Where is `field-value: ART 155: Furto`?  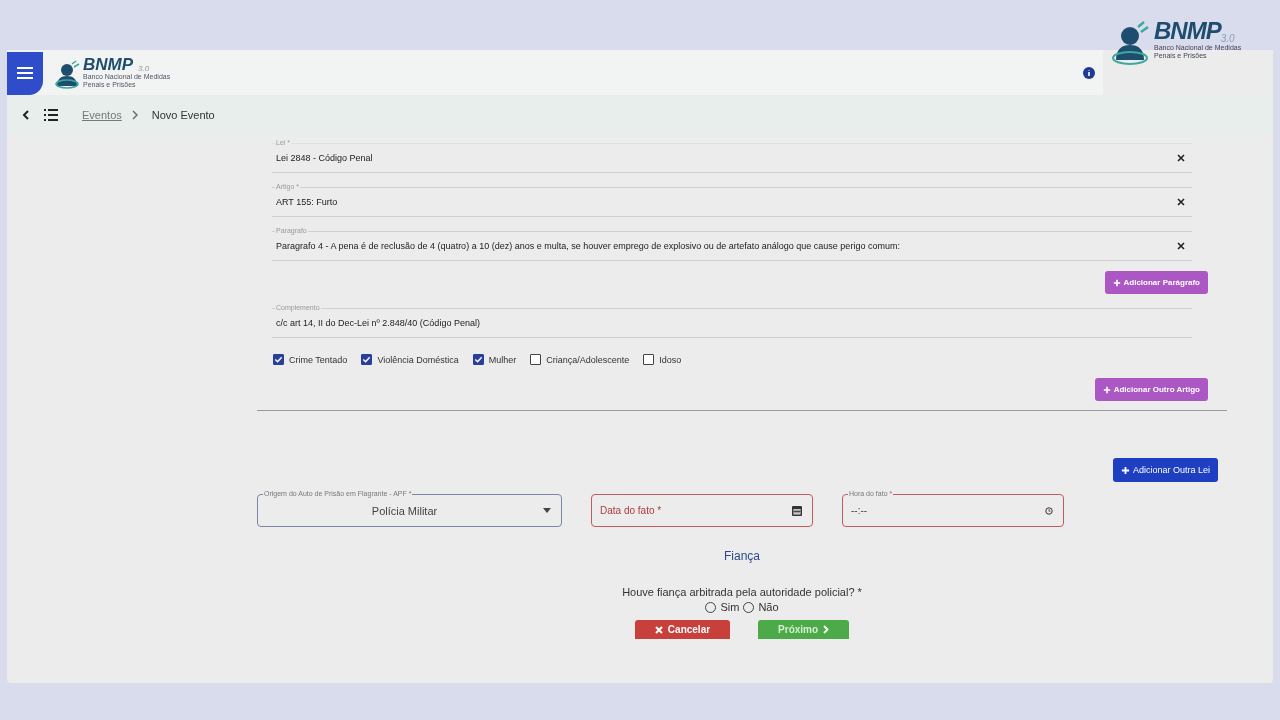 field-value: ART 155: Furto is located at coordinates (307, 202).